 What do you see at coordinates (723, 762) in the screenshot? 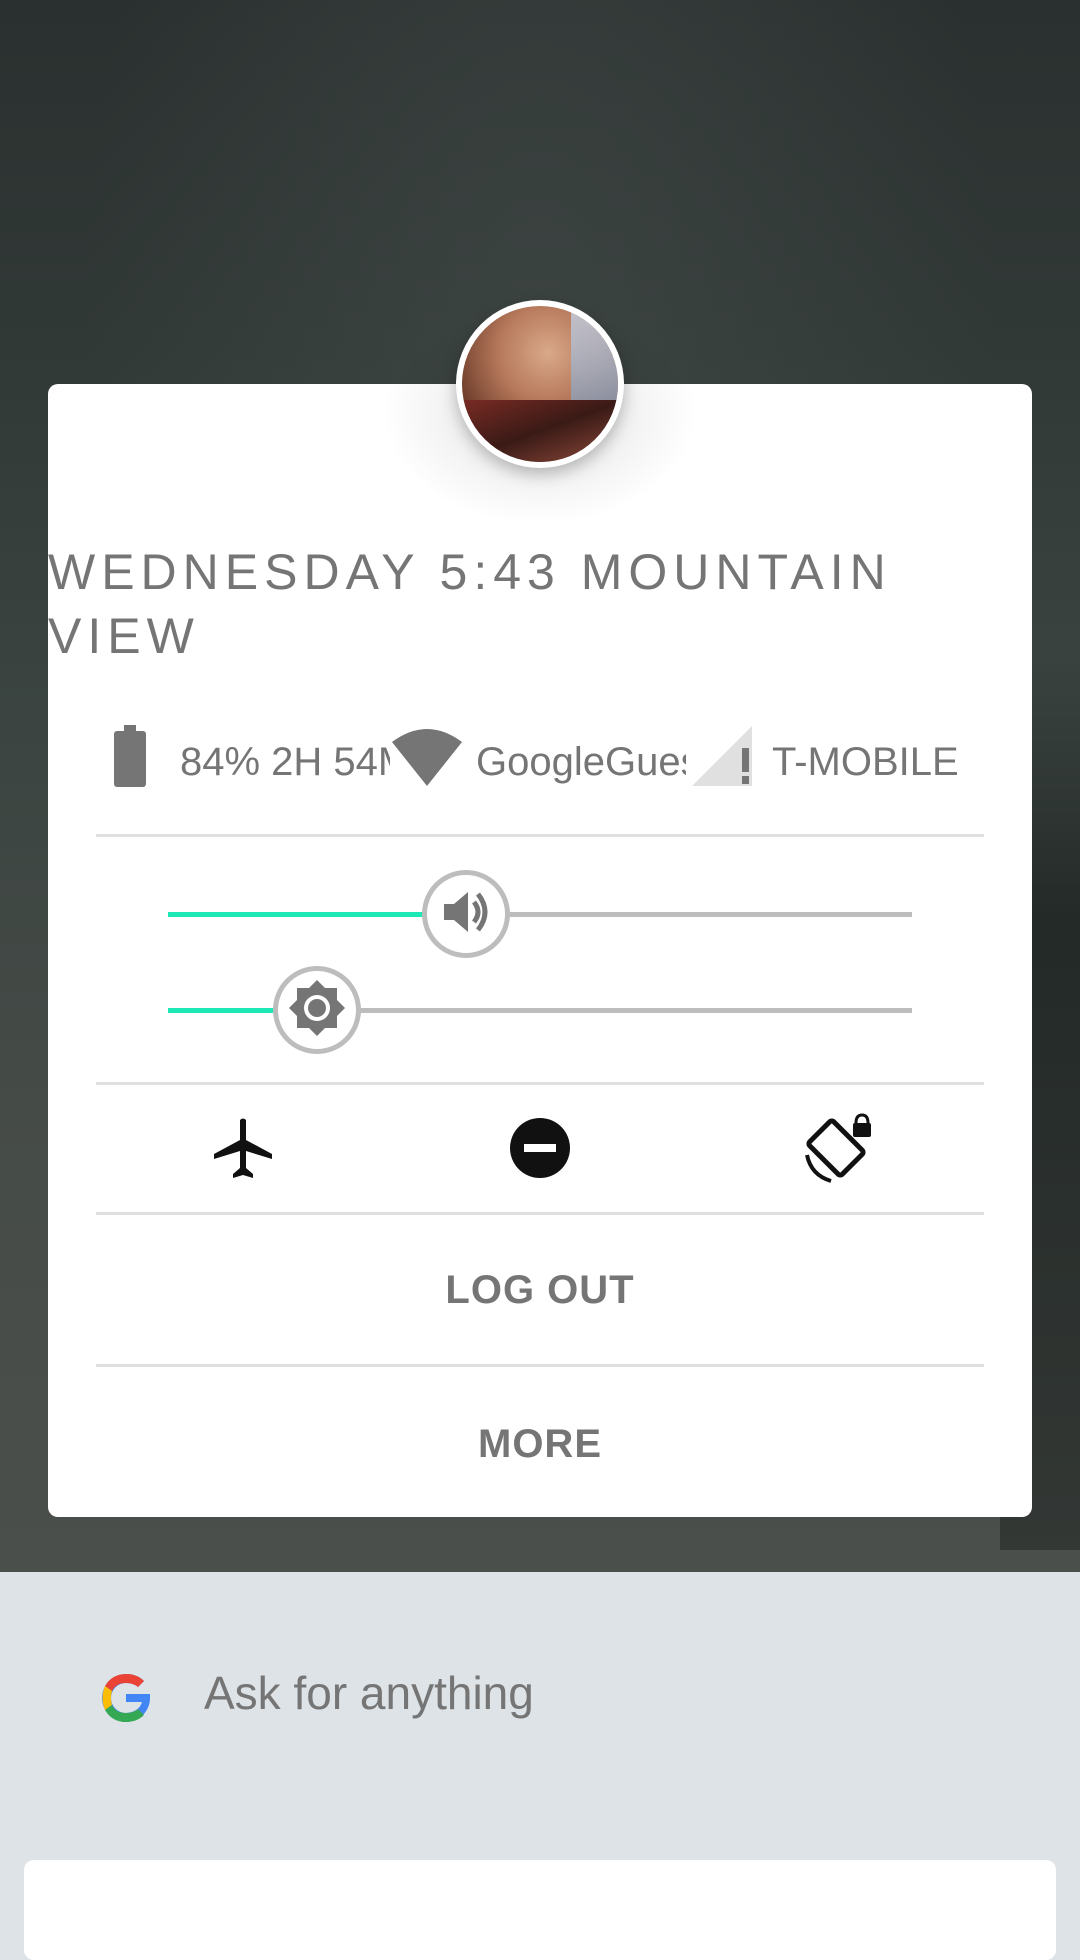
I see `cell-signal-icon` at bounding box center [723, 762].